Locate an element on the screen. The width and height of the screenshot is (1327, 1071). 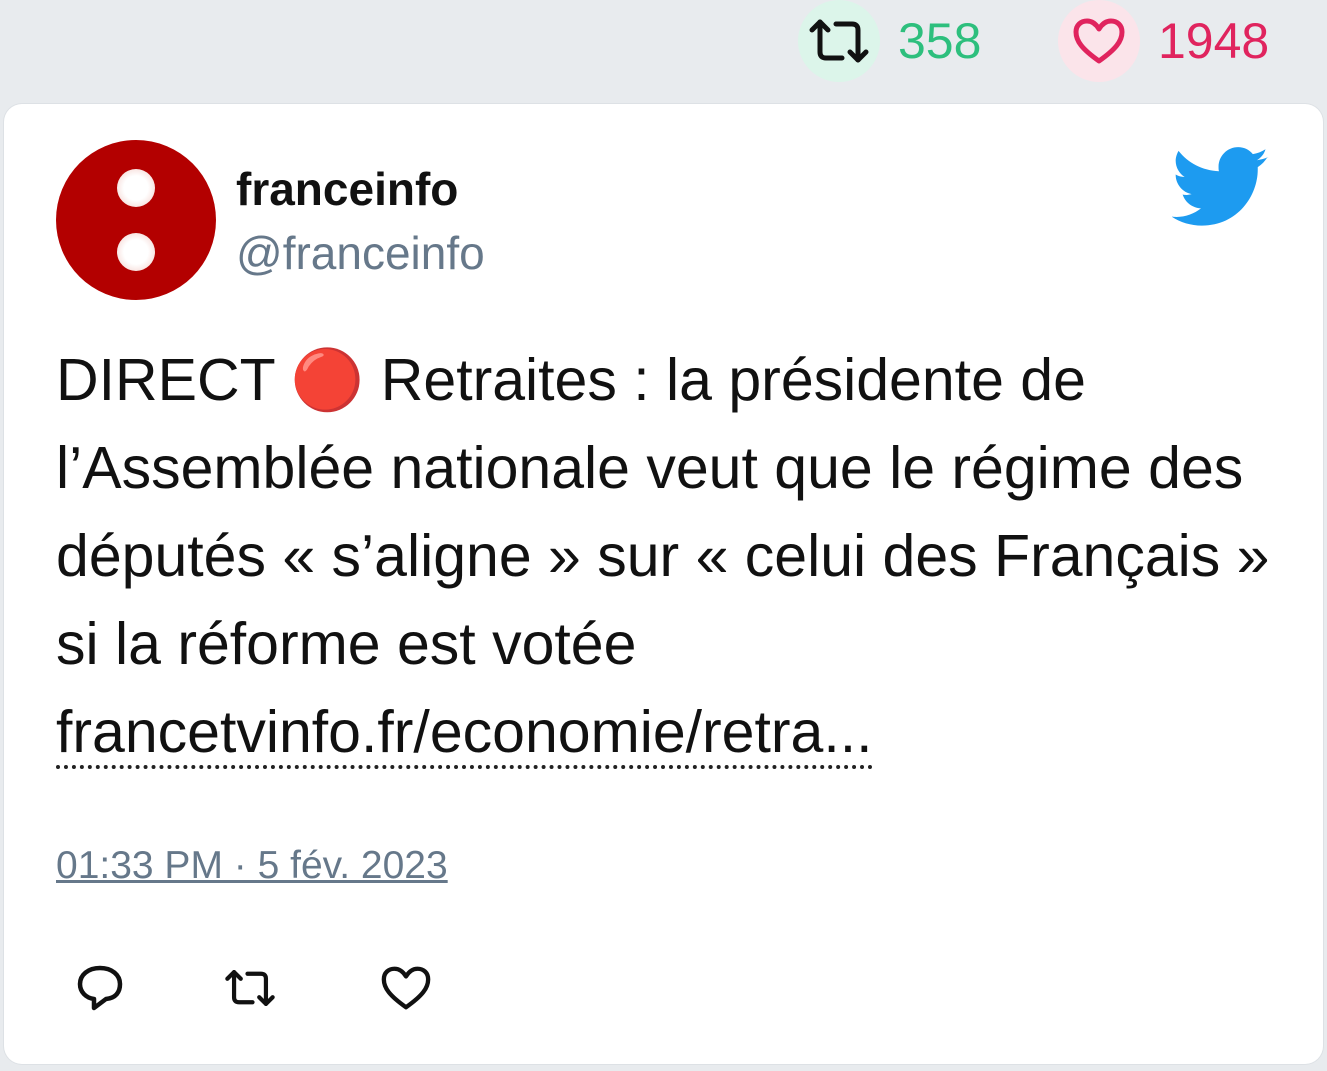
retweet-stat: 358 is located at coordinates (889, 41).